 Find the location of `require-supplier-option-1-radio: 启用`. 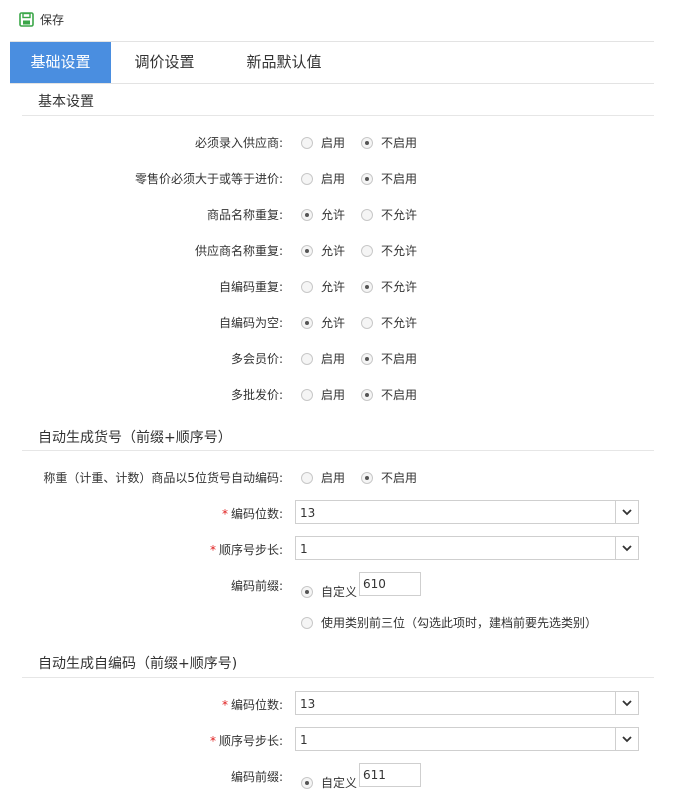

require-supplier-option-1-radio: 启用 is located at coordinates (323, 142).